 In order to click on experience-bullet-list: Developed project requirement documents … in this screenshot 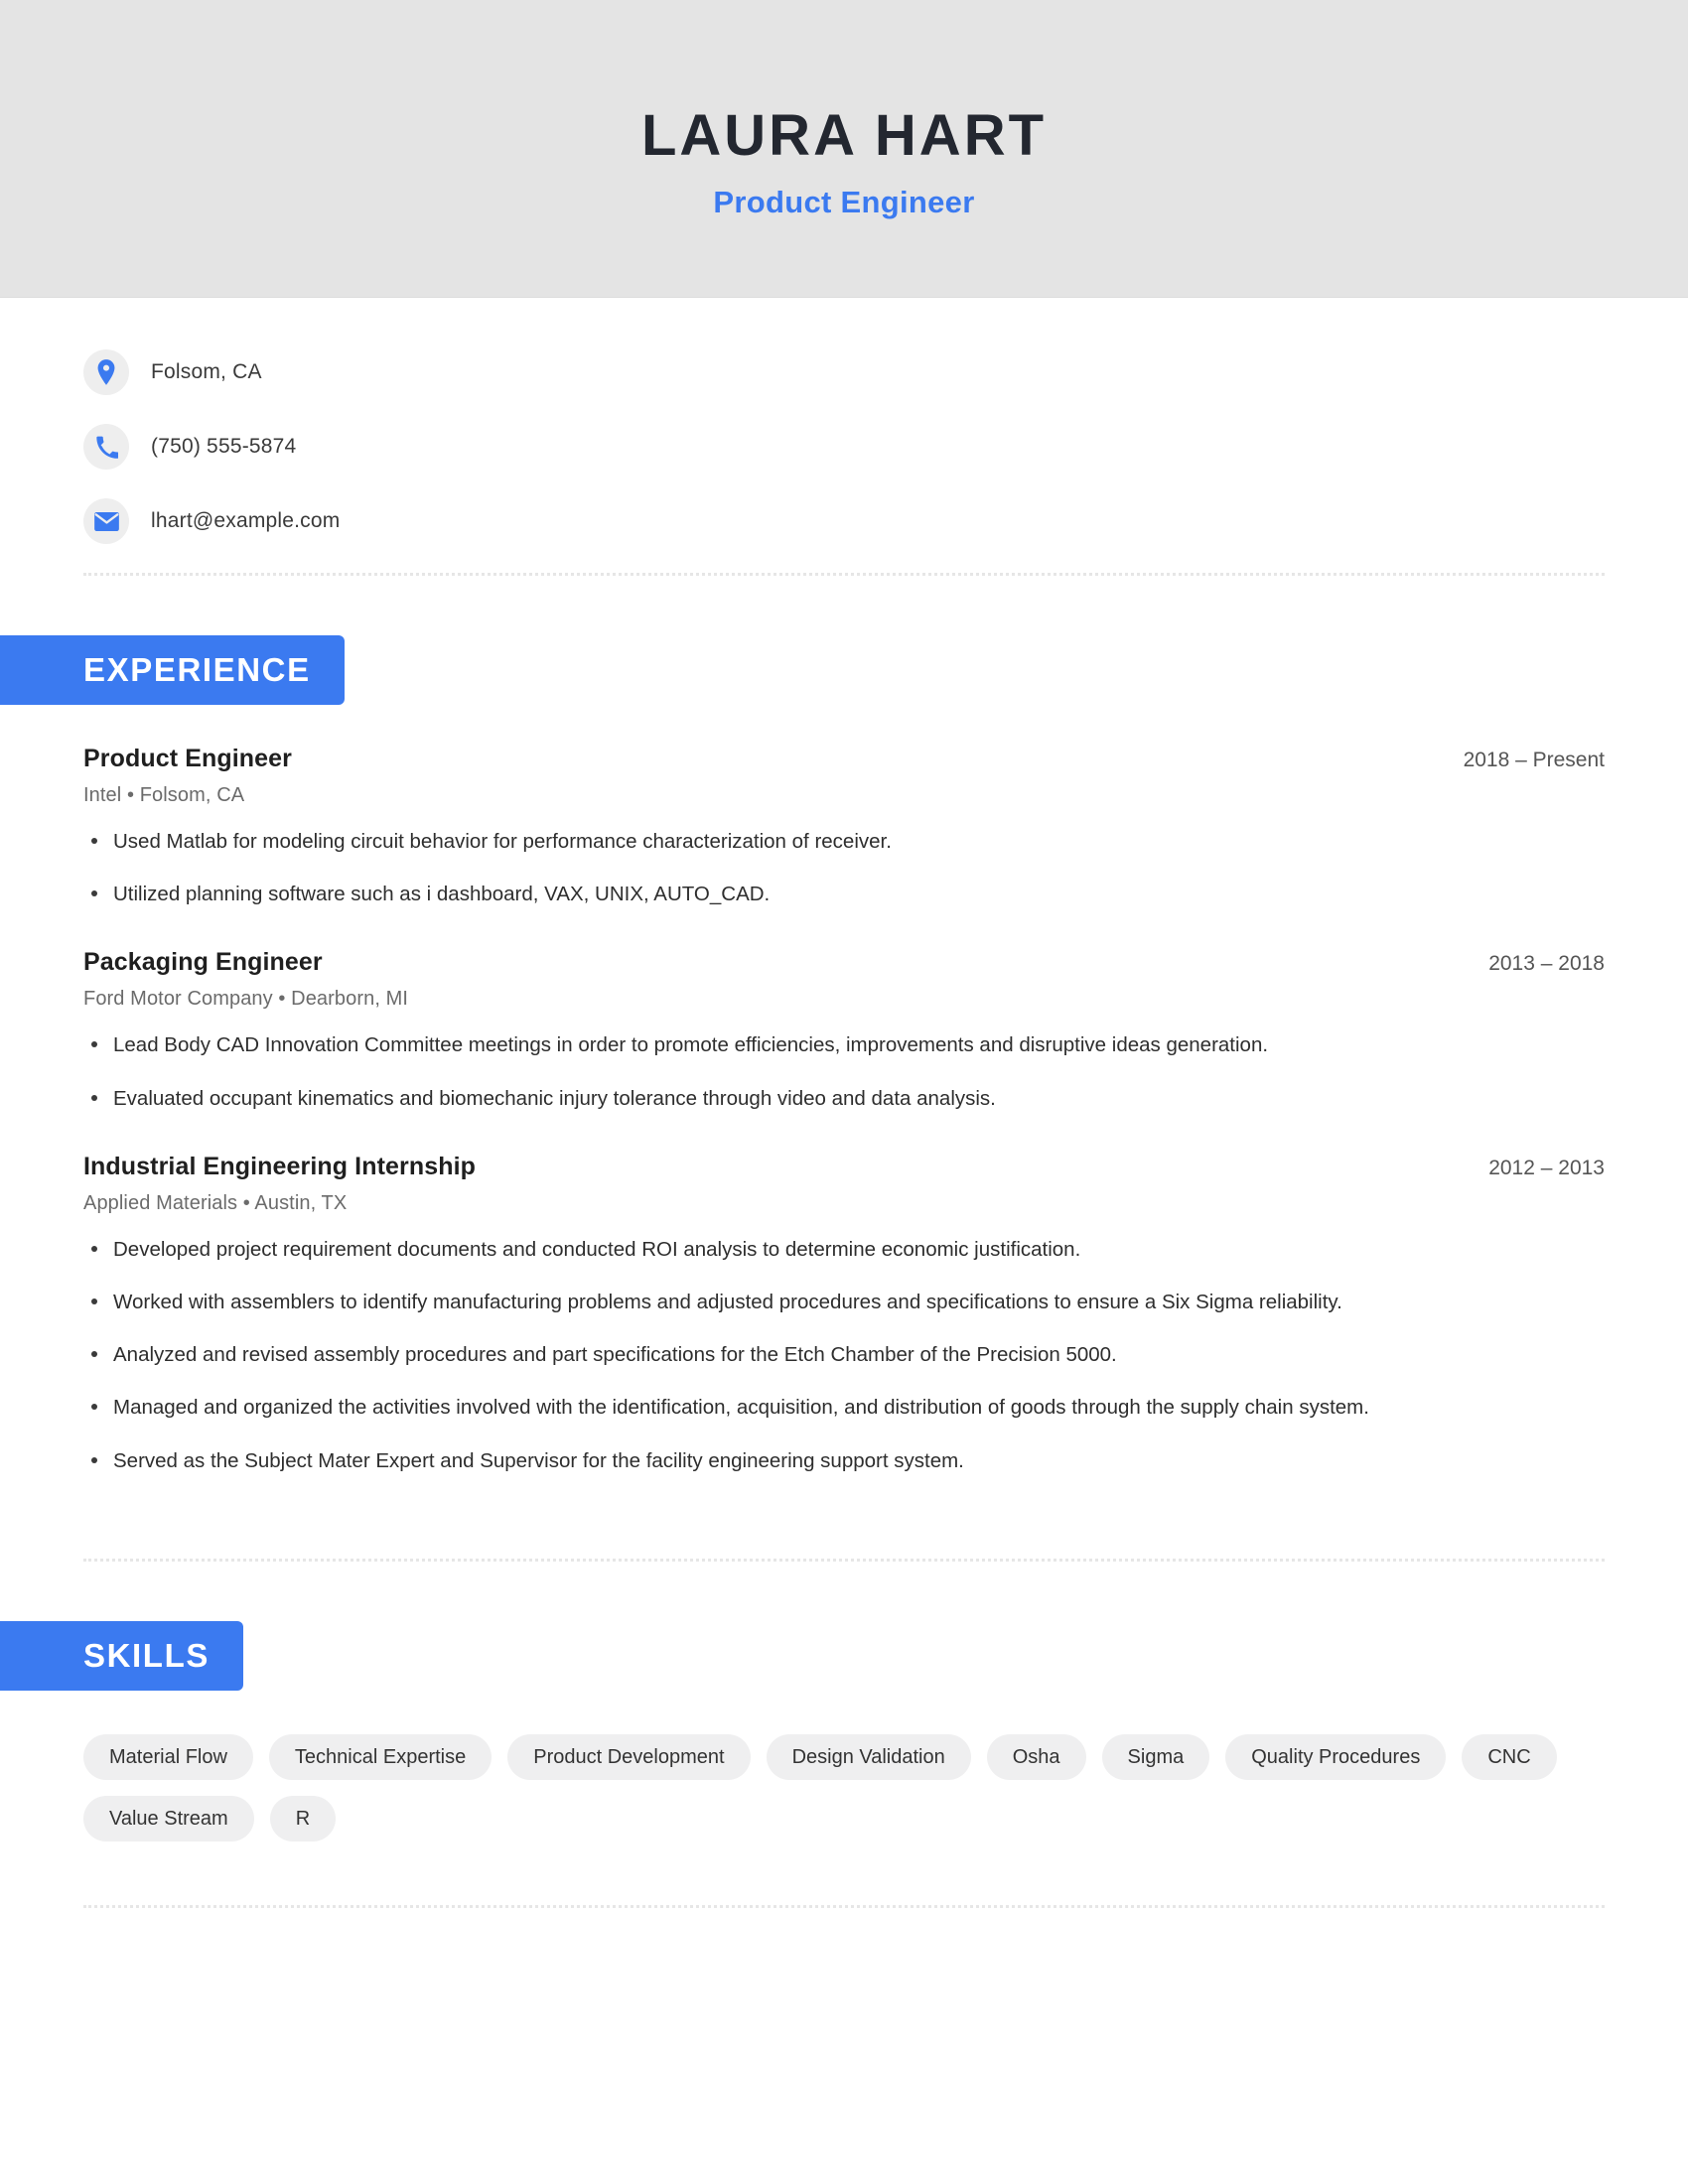, I will do `click(844, 1355)`.